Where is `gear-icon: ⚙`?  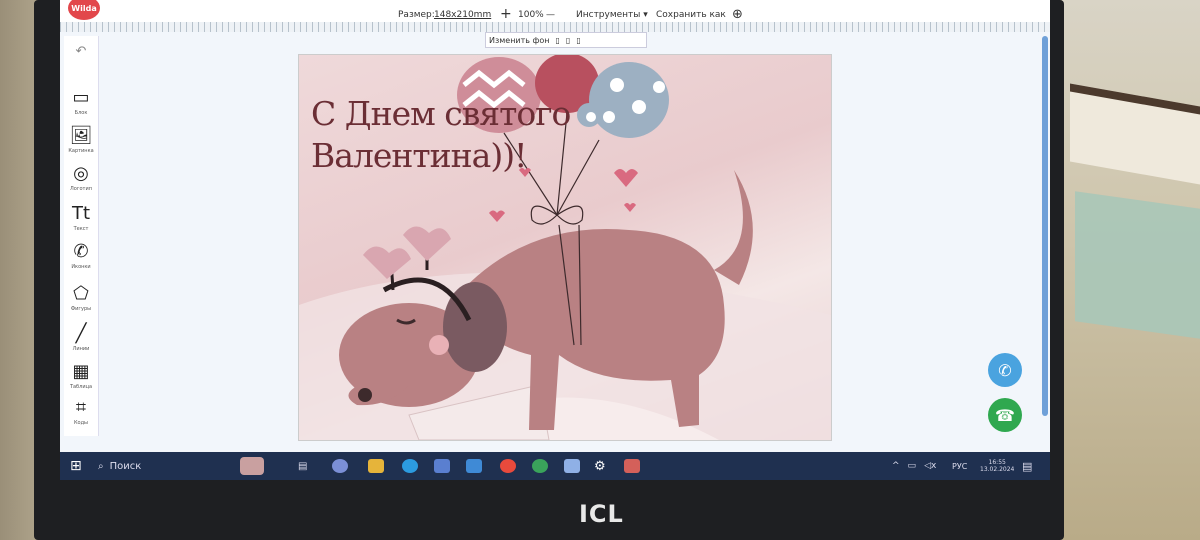 gear-icon: ⚙ is located at coordinates (600, 466).